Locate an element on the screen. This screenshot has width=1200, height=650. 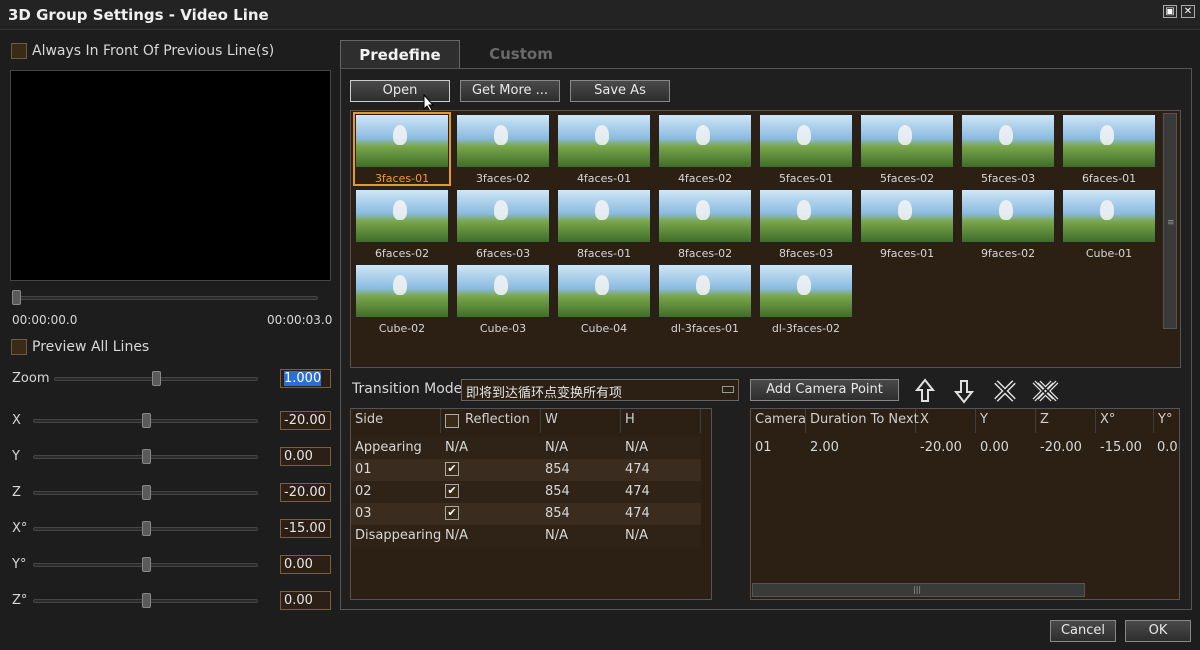
preset-name: 6faces-02 is located at coordinates (402, 253).